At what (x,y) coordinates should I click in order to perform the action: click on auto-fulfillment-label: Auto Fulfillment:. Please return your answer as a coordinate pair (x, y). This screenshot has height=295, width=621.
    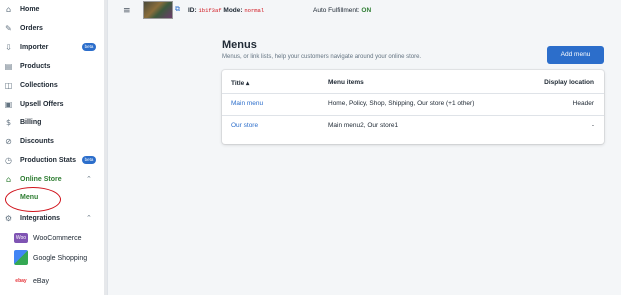
    Looking at the image, I should click on (336, 10).